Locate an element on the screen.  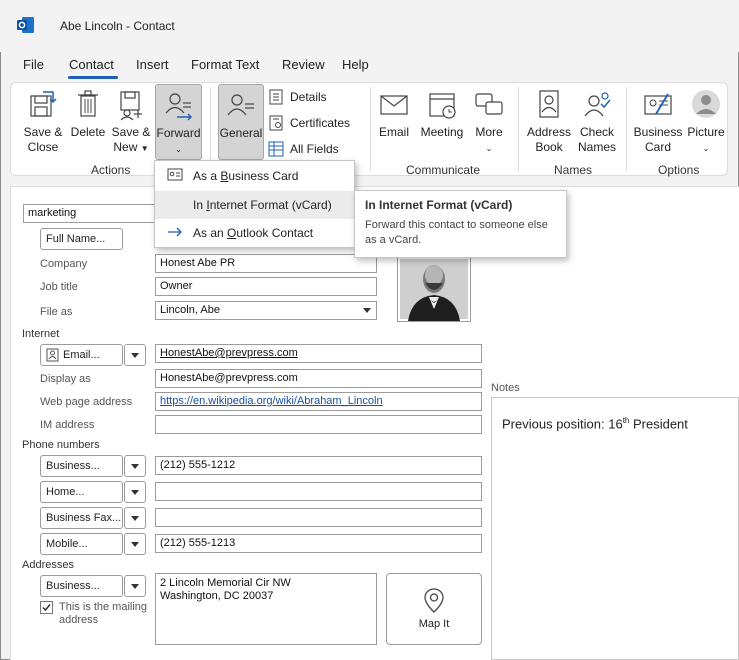
address-book-icon is located at coordinates (549, 104).